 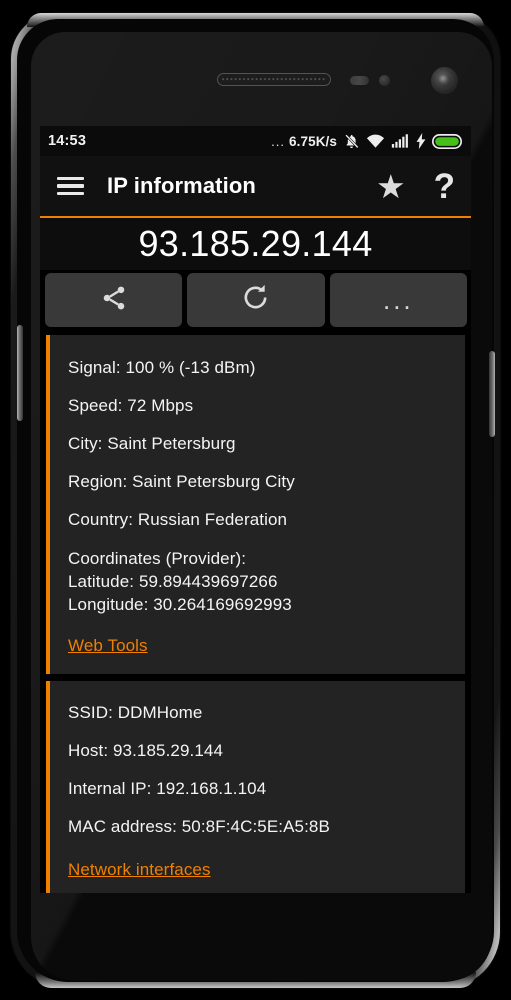 What do you see at coordinates (146, 750) in the screenshot?
I see `host-row: Host: 93.185.29.144` at bounding box center [146, 750].